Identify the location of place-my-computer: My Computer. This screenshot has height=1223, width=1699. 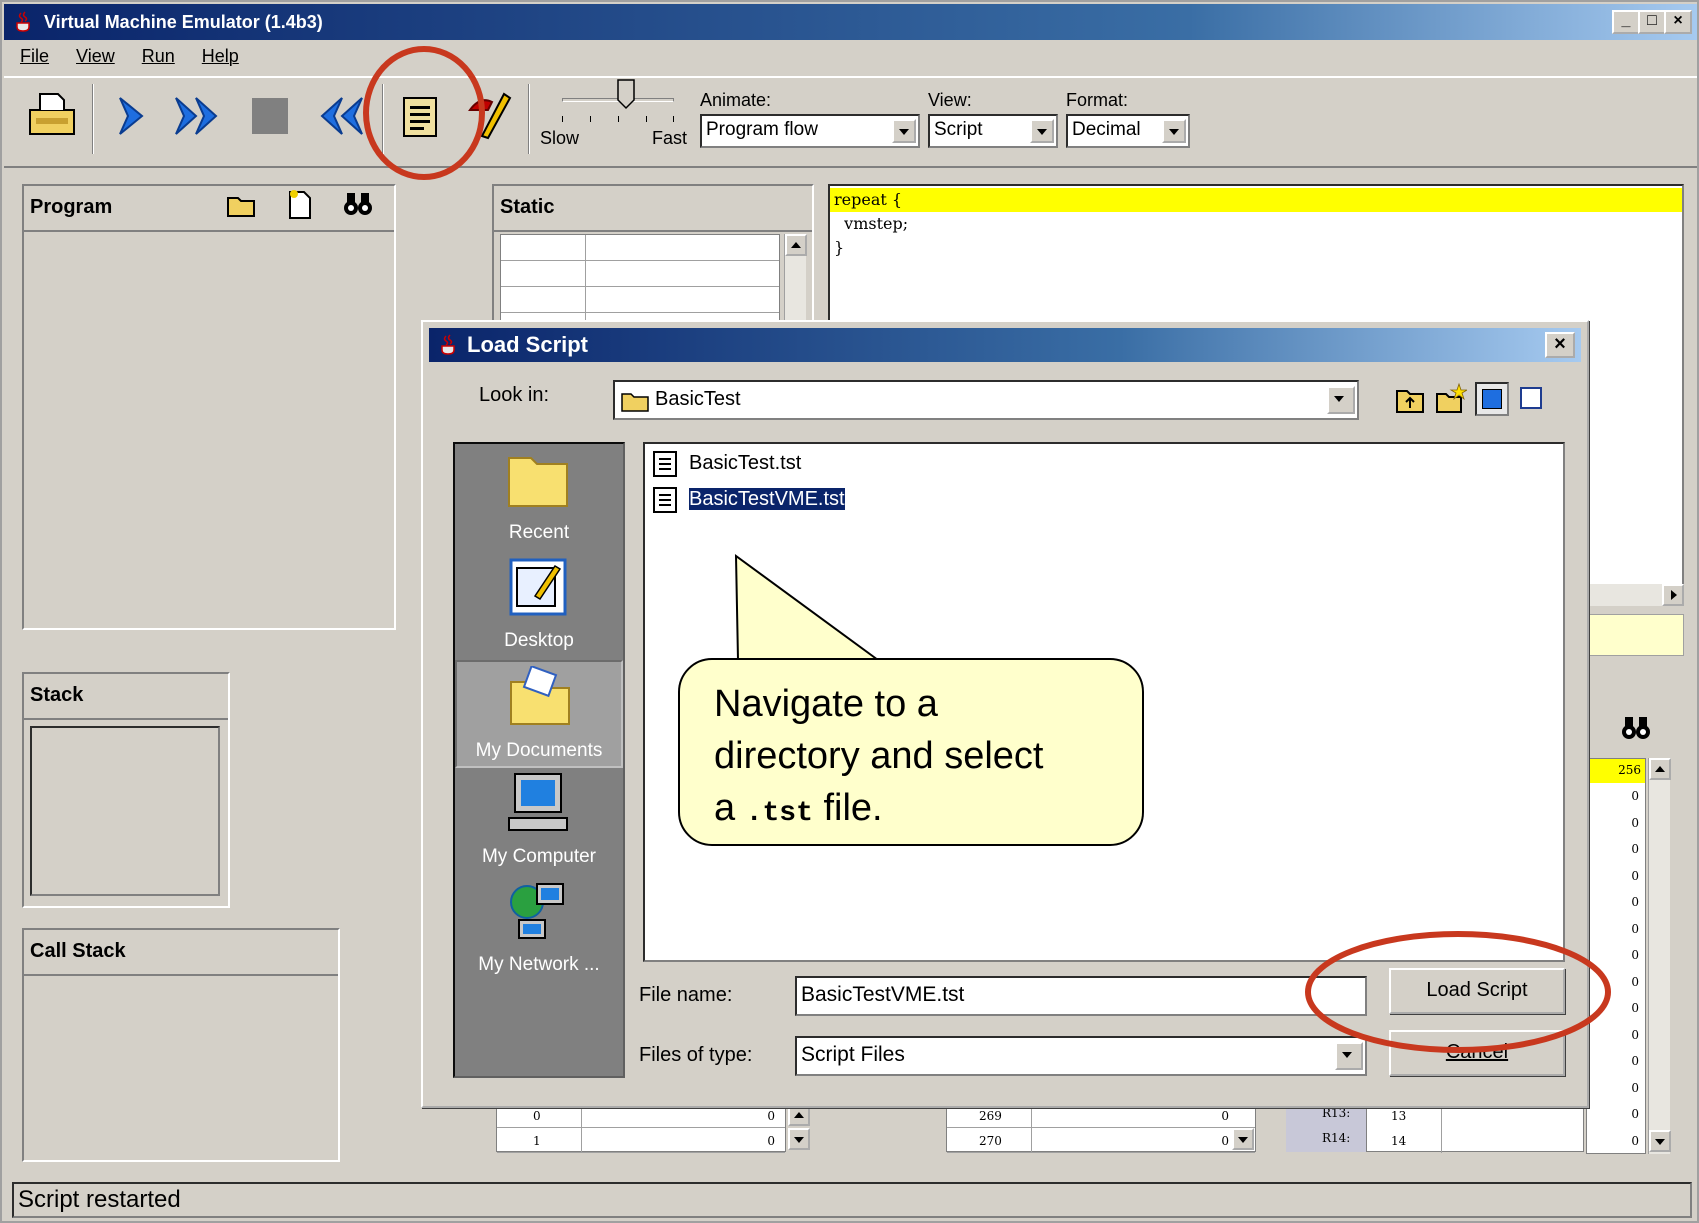
(539, 822).